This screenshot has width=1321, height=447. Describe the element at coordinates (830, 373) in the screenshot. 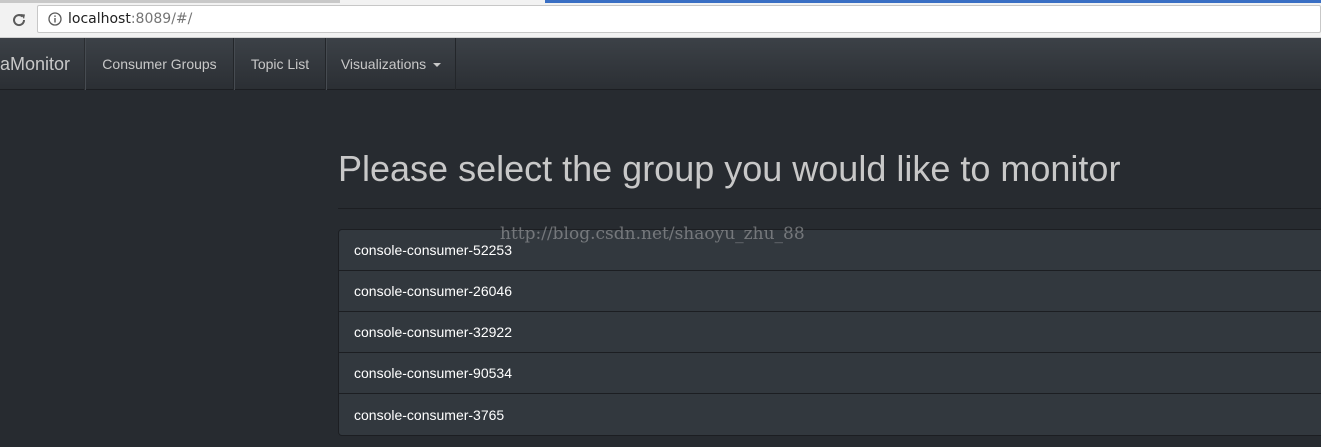

I see `list-item: console-consumer-90534` at that location.